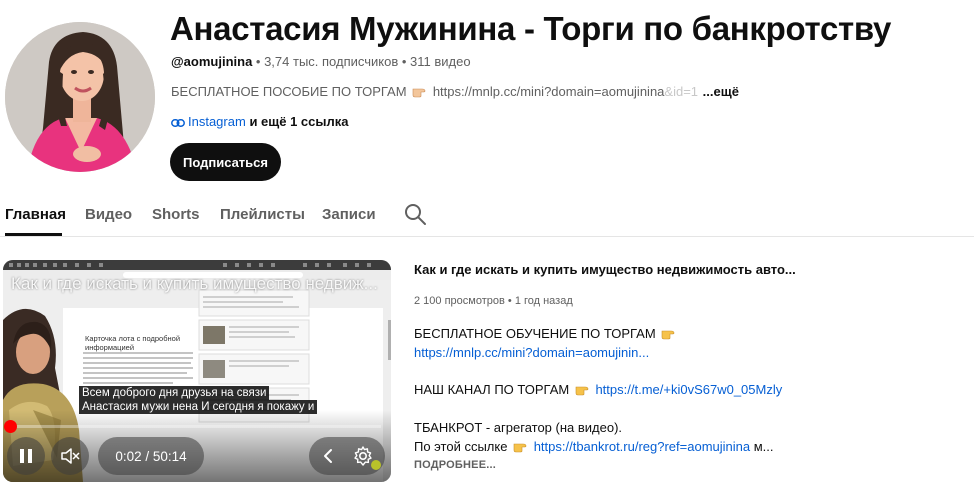 The width and height of the screenshot is (974, 490). What do you see at coordinates (331, 61) in the screenshot?
I see `subscriber-count: 3,74 тыс. подписчиков` at bounding box center [331, 61].